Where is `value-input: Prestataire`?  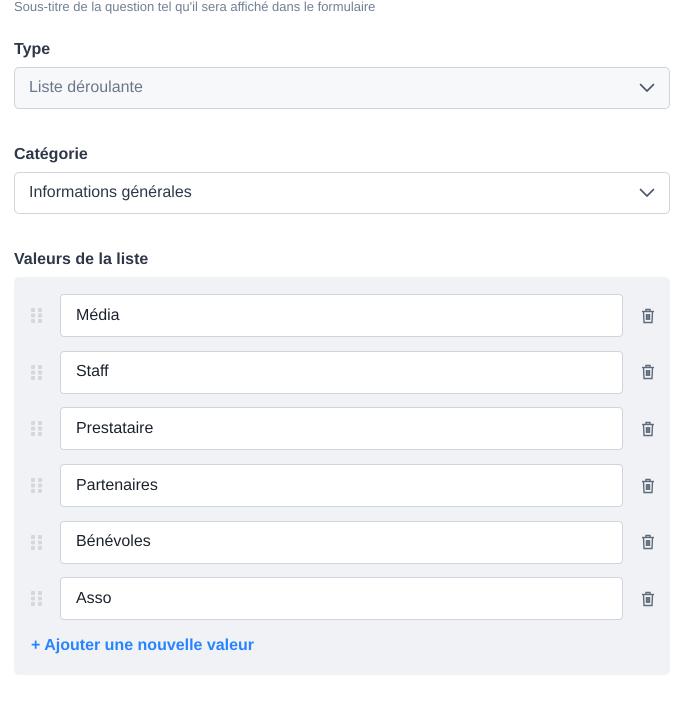 value-input: Prestataire is located at coordinates (341, 428).